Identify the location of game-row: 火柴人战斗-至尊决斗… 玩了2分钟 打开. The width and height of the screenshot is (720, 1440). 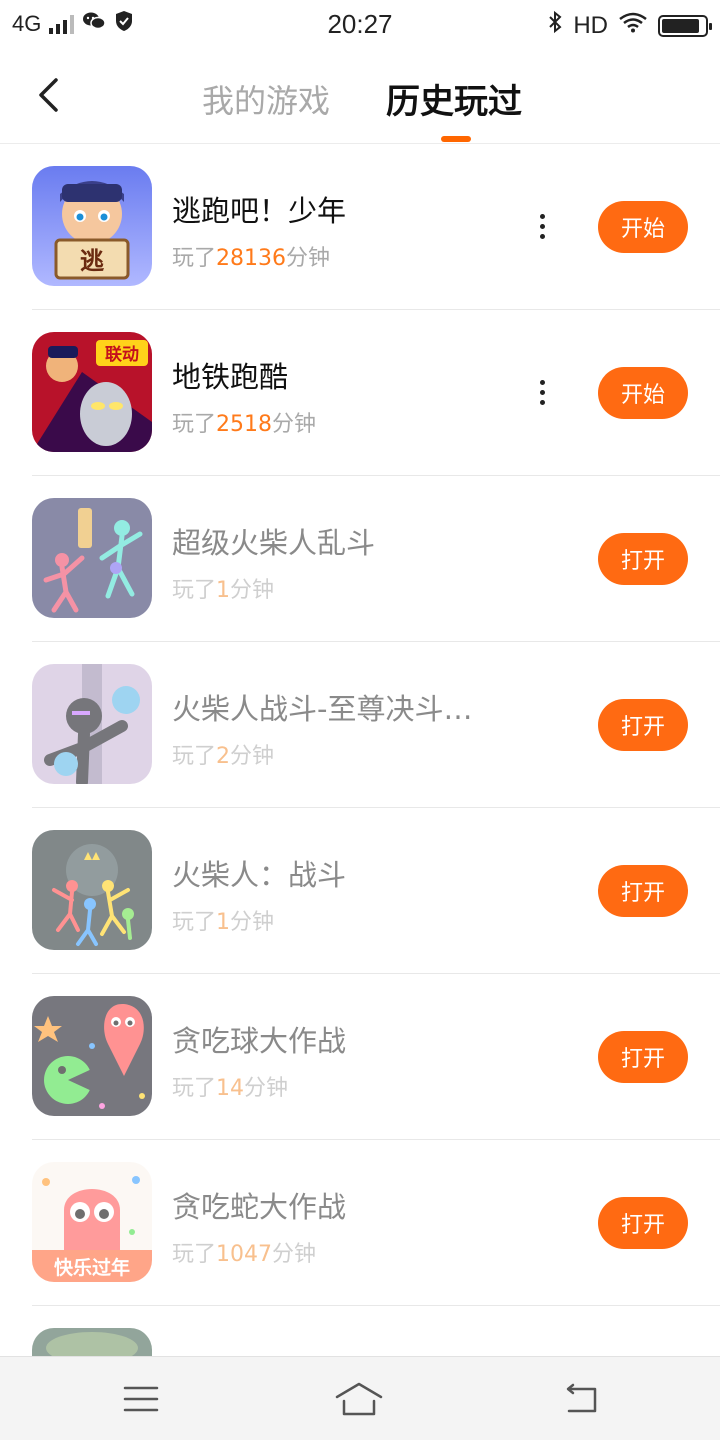
(360, 725).